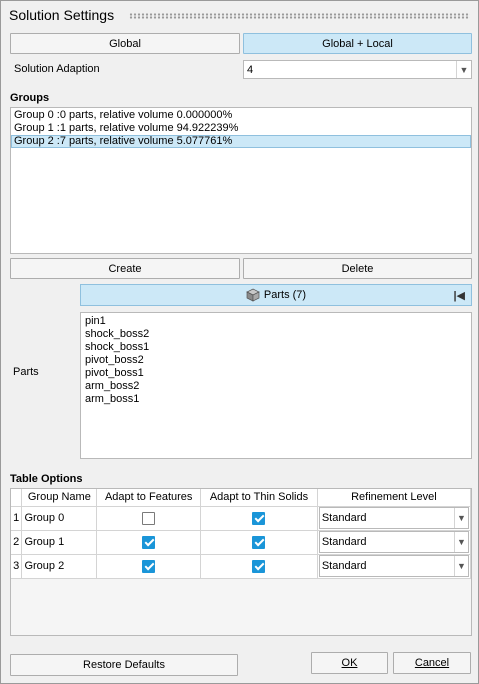 The height and width of the screenshot is (684, 479). What do you see at coordinates (125, 43) in the screenshot?
I see `global-tab: Global` at bounding box center [125, 43].